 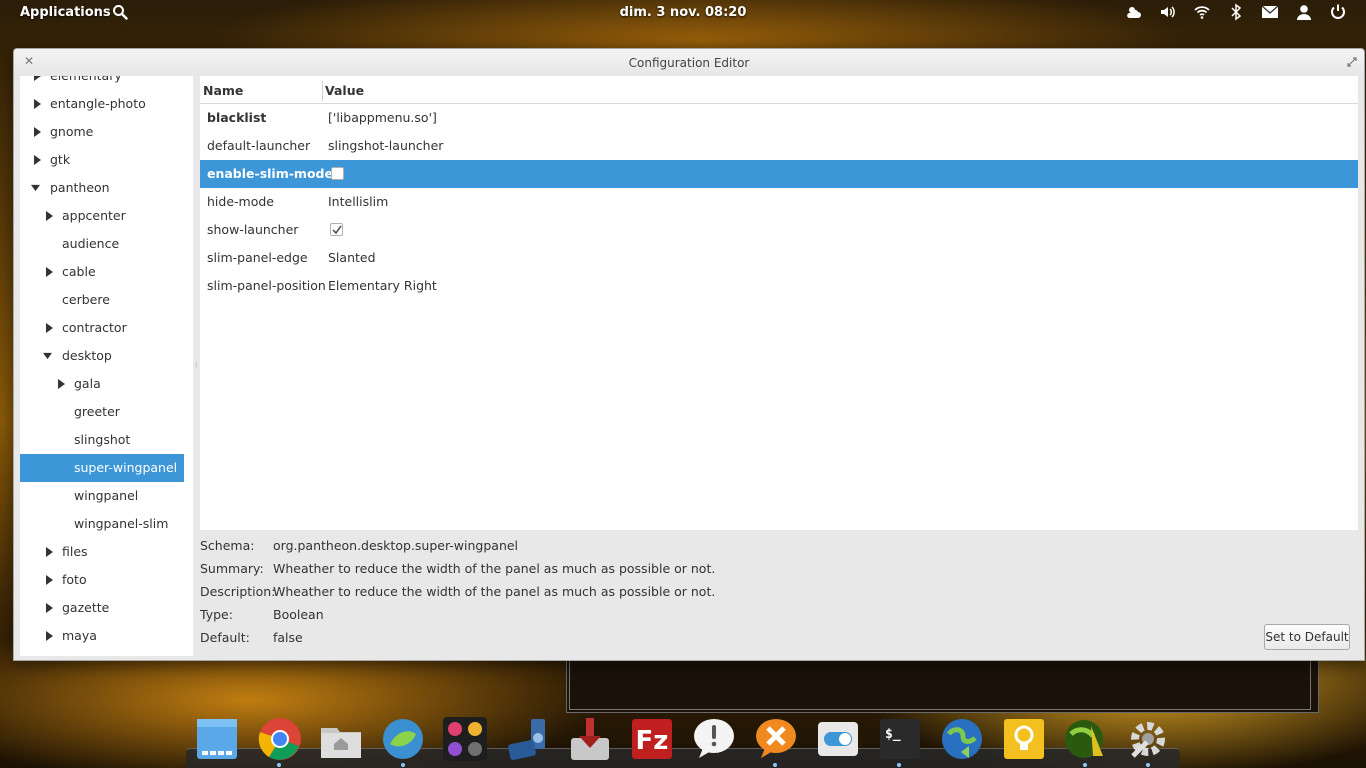 I want to click on photo-viewer-icon, so click(x=465, y=739).